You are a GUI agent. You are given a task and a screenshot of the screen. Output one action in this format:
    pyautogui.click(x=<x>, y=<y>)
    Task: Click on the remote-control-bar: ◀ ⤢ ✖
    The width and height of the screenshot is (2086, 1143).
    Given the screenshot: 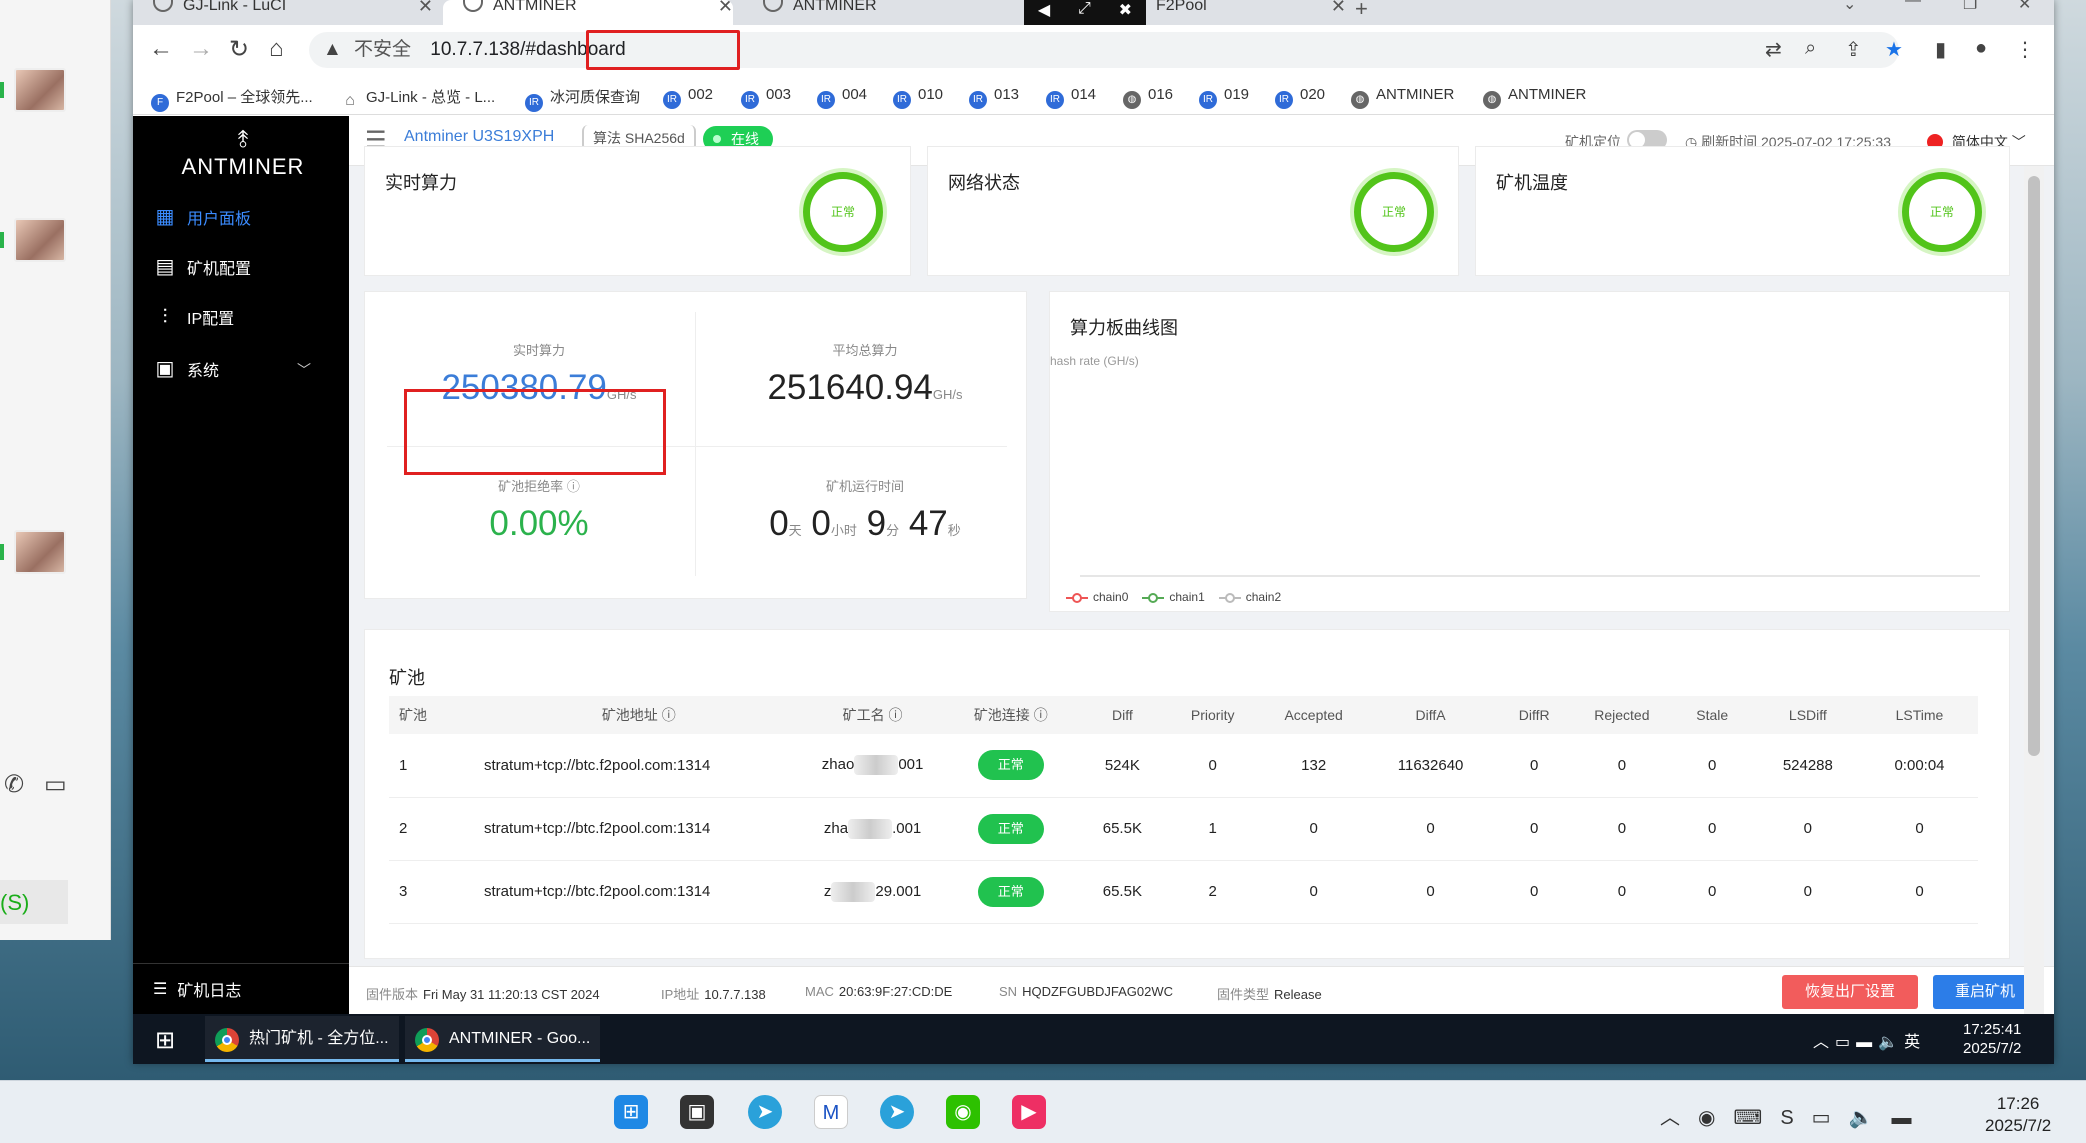 What is the action you would take?
    pyautogui.click(x=1085, y=12)
    